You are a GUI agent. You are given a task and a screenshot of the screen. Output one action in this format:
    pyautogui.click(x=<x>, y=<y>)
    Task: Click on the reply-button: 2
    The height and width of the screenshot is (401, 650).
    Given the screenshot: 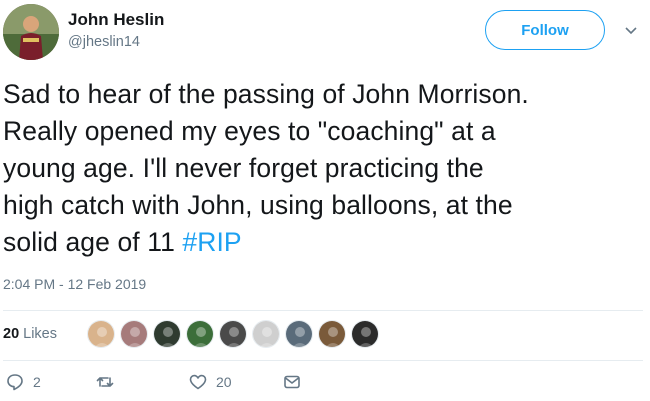 What is the action you would take?
    pyautogui.click(x=23, y=382)
    